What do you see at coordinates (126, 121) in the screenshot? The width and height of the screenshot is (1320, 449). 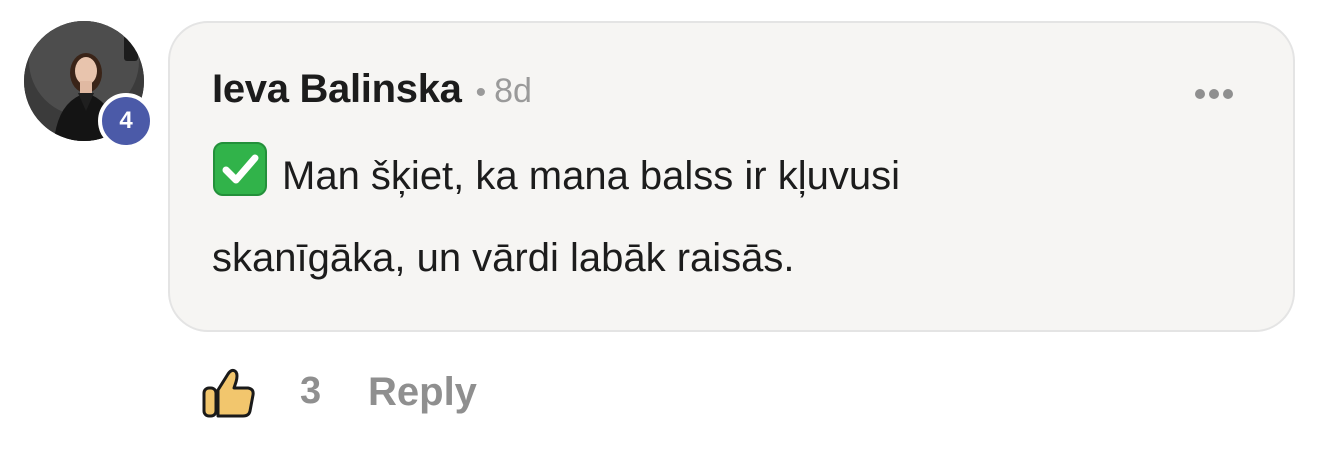 I see `level-badge: 4` at bounding box center [126, 121].